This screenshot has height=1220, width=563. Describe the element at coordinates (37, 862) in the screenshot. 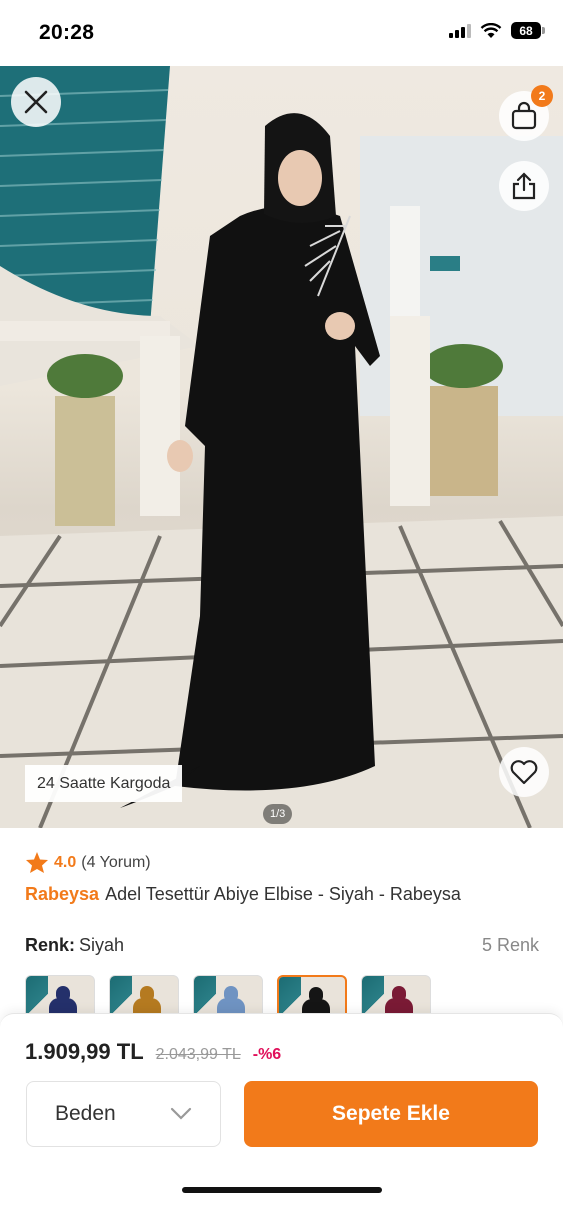

I see `star-icon` at that location.